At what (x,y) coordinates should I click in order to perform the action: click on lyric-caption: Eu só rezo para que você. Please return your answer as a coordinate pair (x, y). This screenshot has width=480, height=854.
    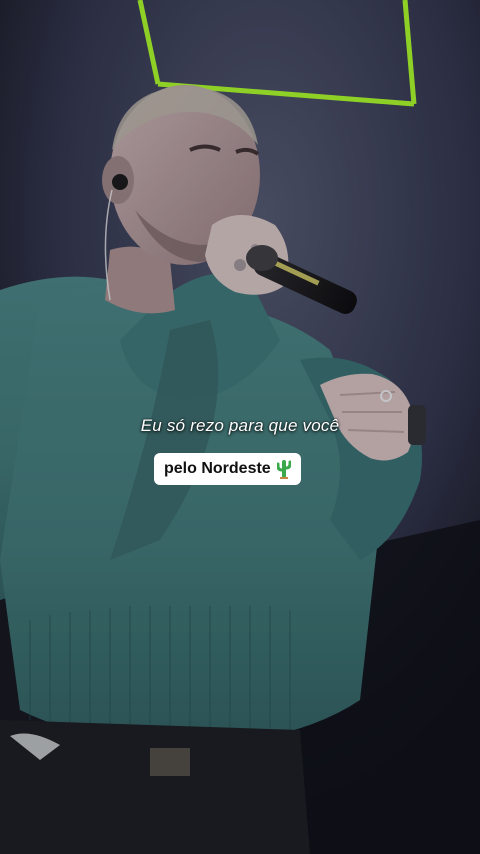
    Looking at the image, I should click on (240, 425).